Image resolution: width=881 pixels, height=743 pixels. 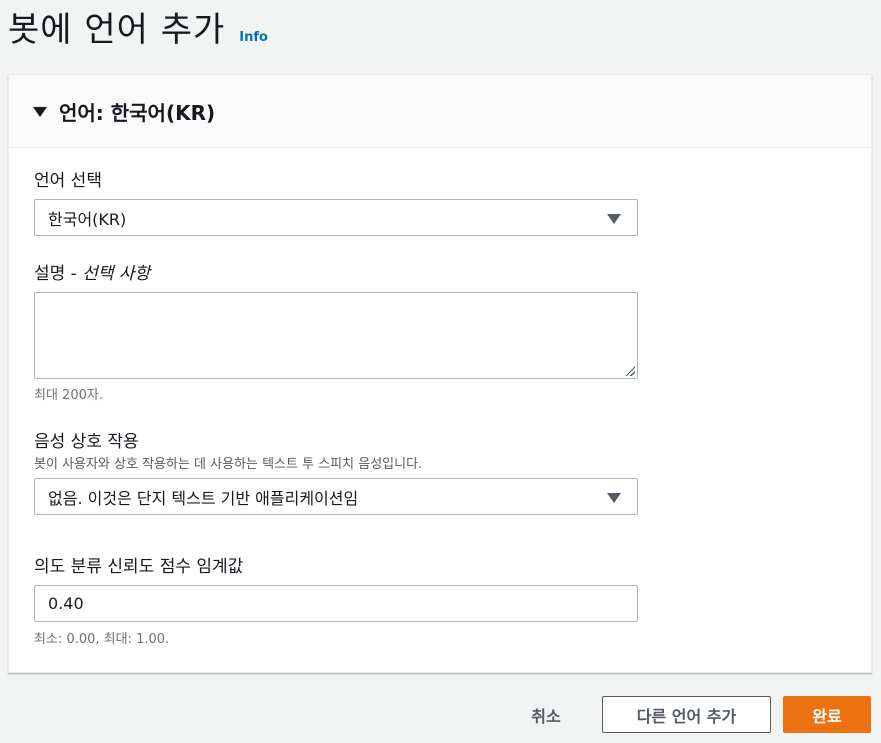 I want to click on description-label: 설명 - 선택 사항, so click(x=92, y=271).